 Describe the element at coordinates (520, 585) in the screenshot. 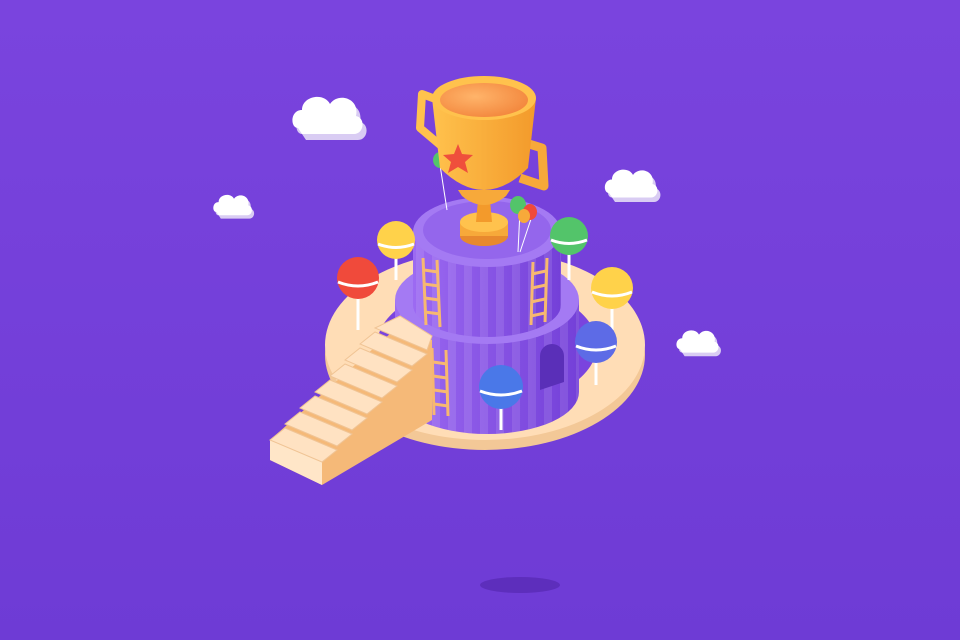

I see `ground-shadow` at that location.